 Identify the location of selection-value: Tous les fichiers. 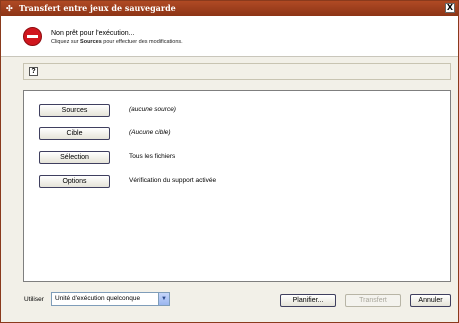
(152, 156).